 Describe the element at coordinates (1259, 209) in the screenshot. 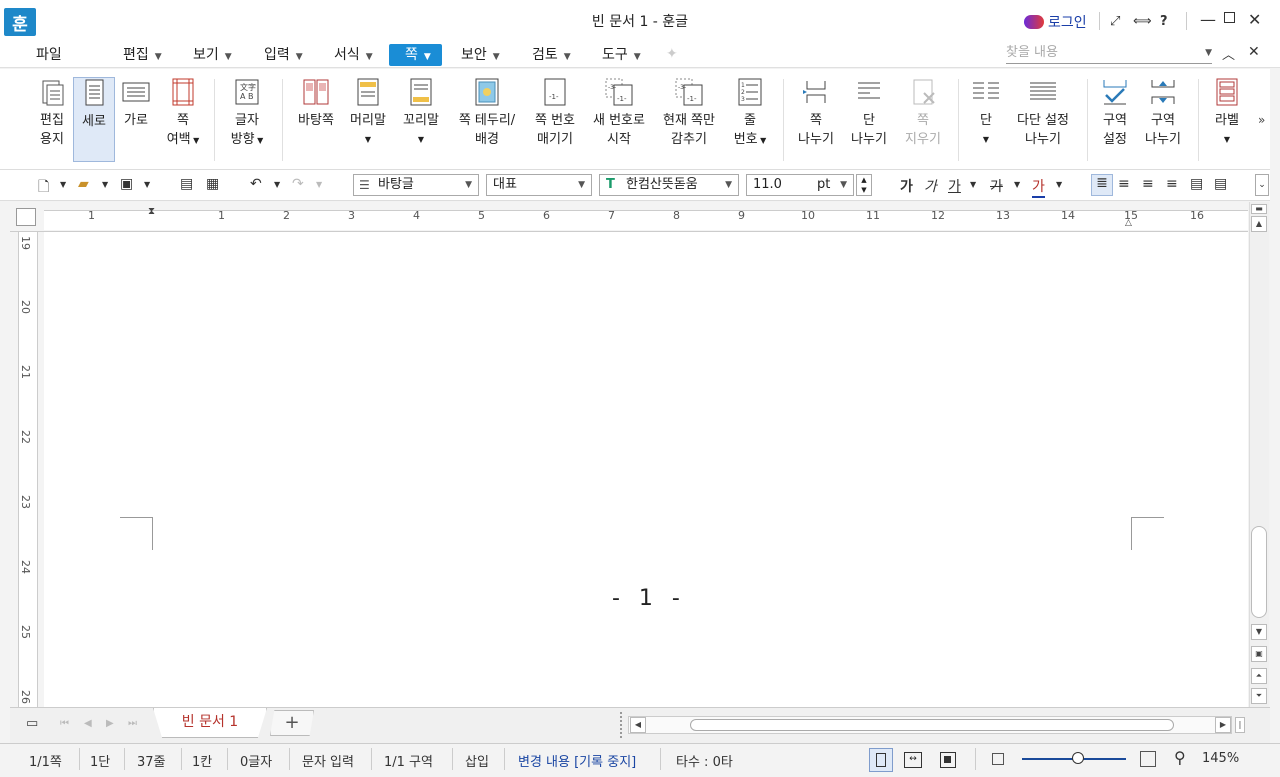

I see `split-handle-icon: ▬` at that location.